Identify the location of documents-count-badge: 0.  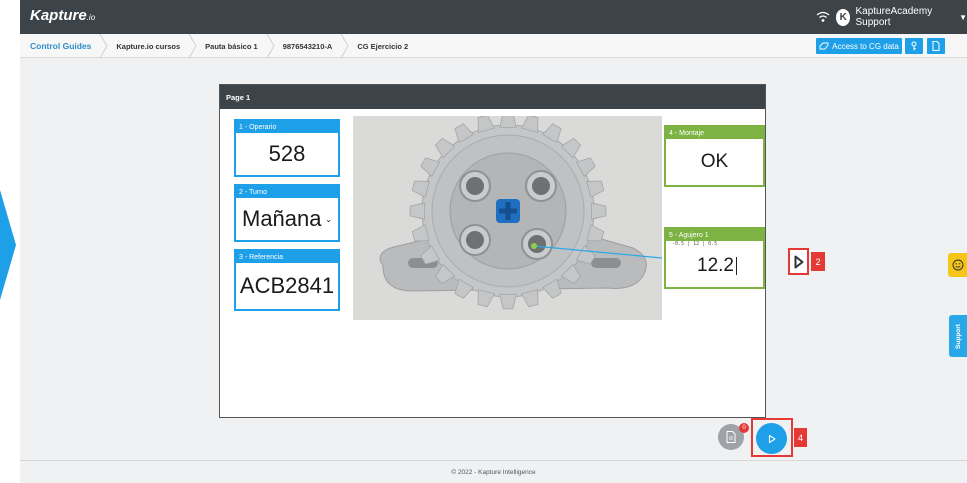
(744, 428).